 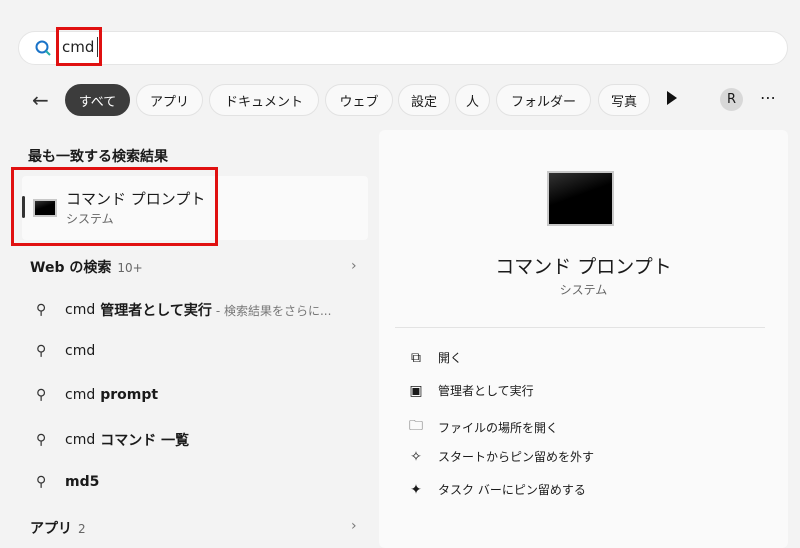 I want to click on filter-photos: 写真, so click(x=624, y=100).